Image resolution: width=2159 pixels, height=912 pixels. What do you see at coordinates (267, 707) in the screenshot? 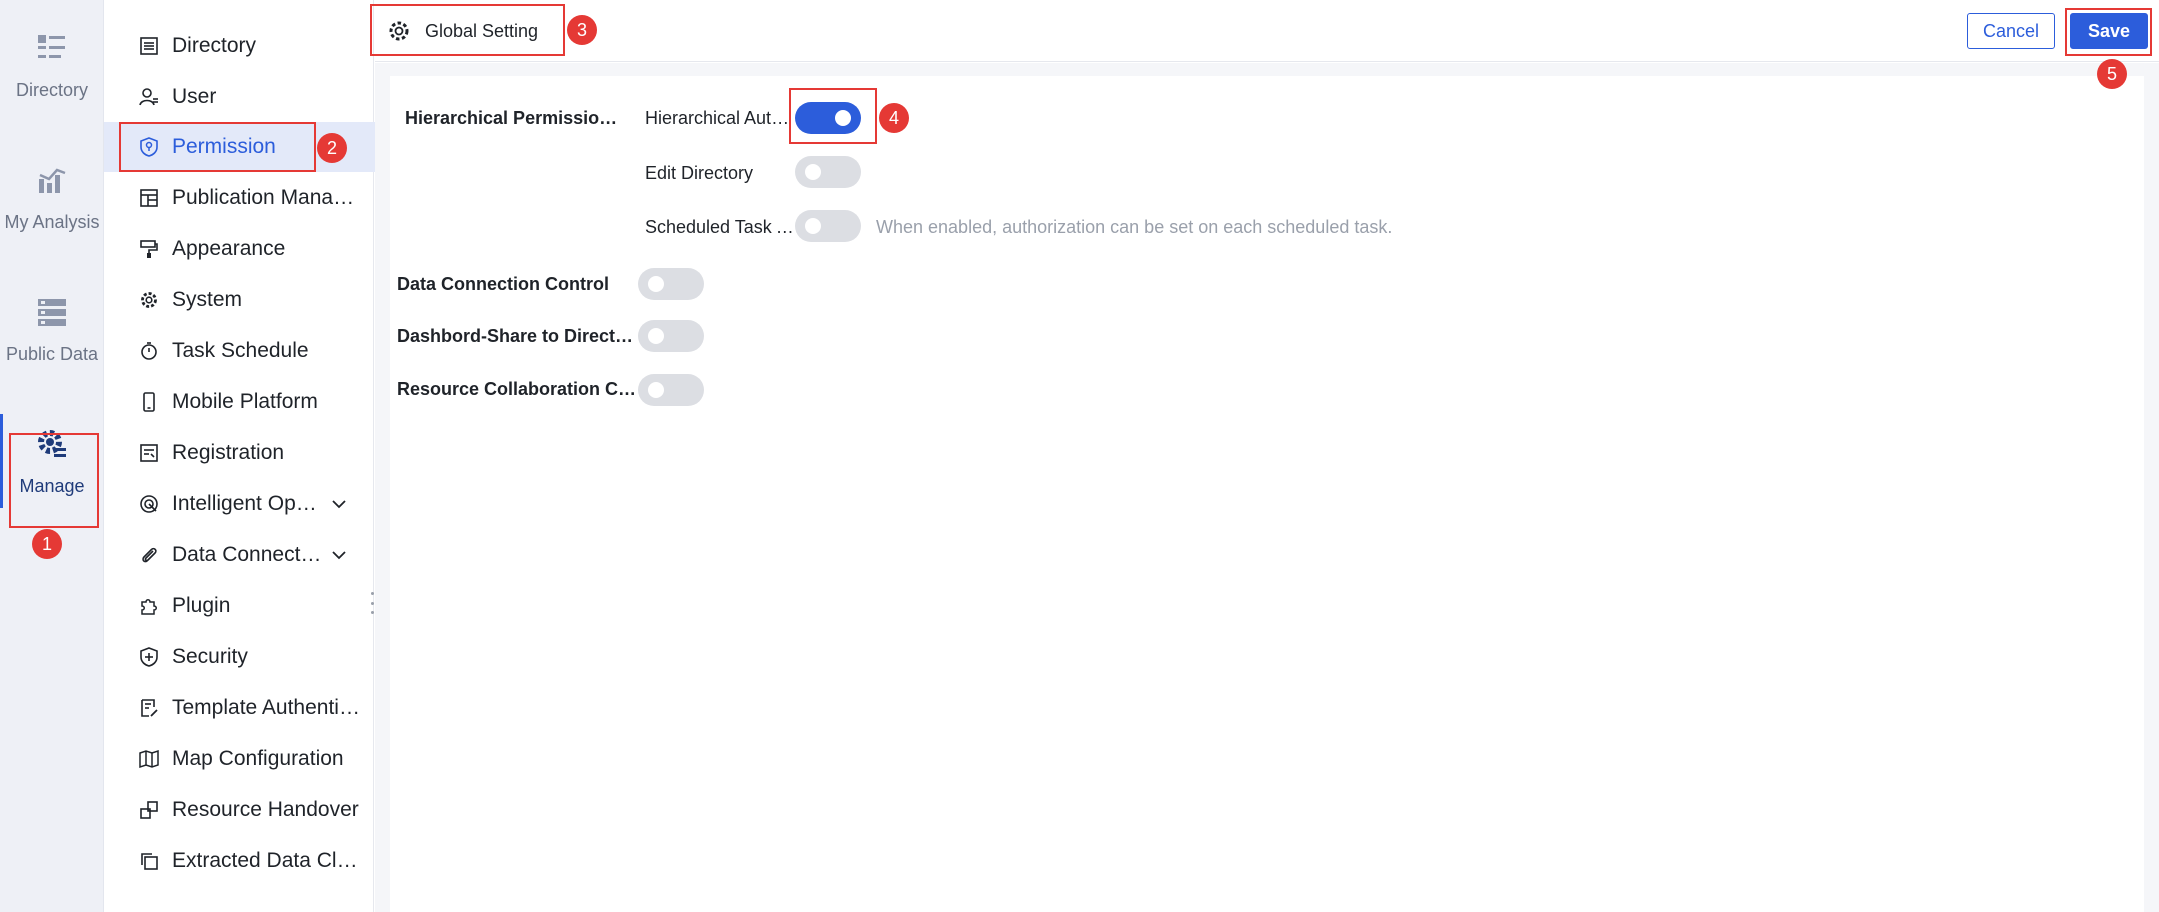
I see `sidebar-item-label: Template Authentication` at bounding box center [267, 707].